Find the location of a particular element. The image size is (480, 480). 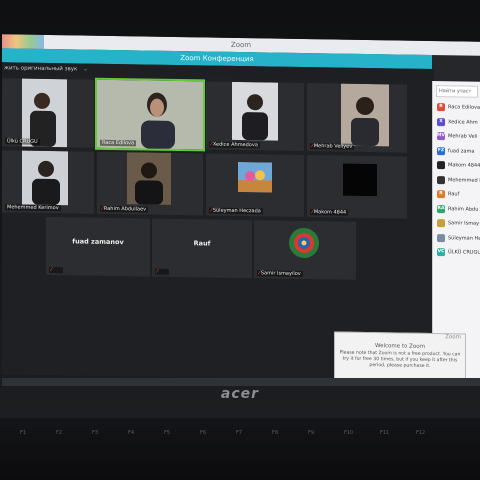

video-tile: Rauf ⁄ is located at coordinates (202, 248).